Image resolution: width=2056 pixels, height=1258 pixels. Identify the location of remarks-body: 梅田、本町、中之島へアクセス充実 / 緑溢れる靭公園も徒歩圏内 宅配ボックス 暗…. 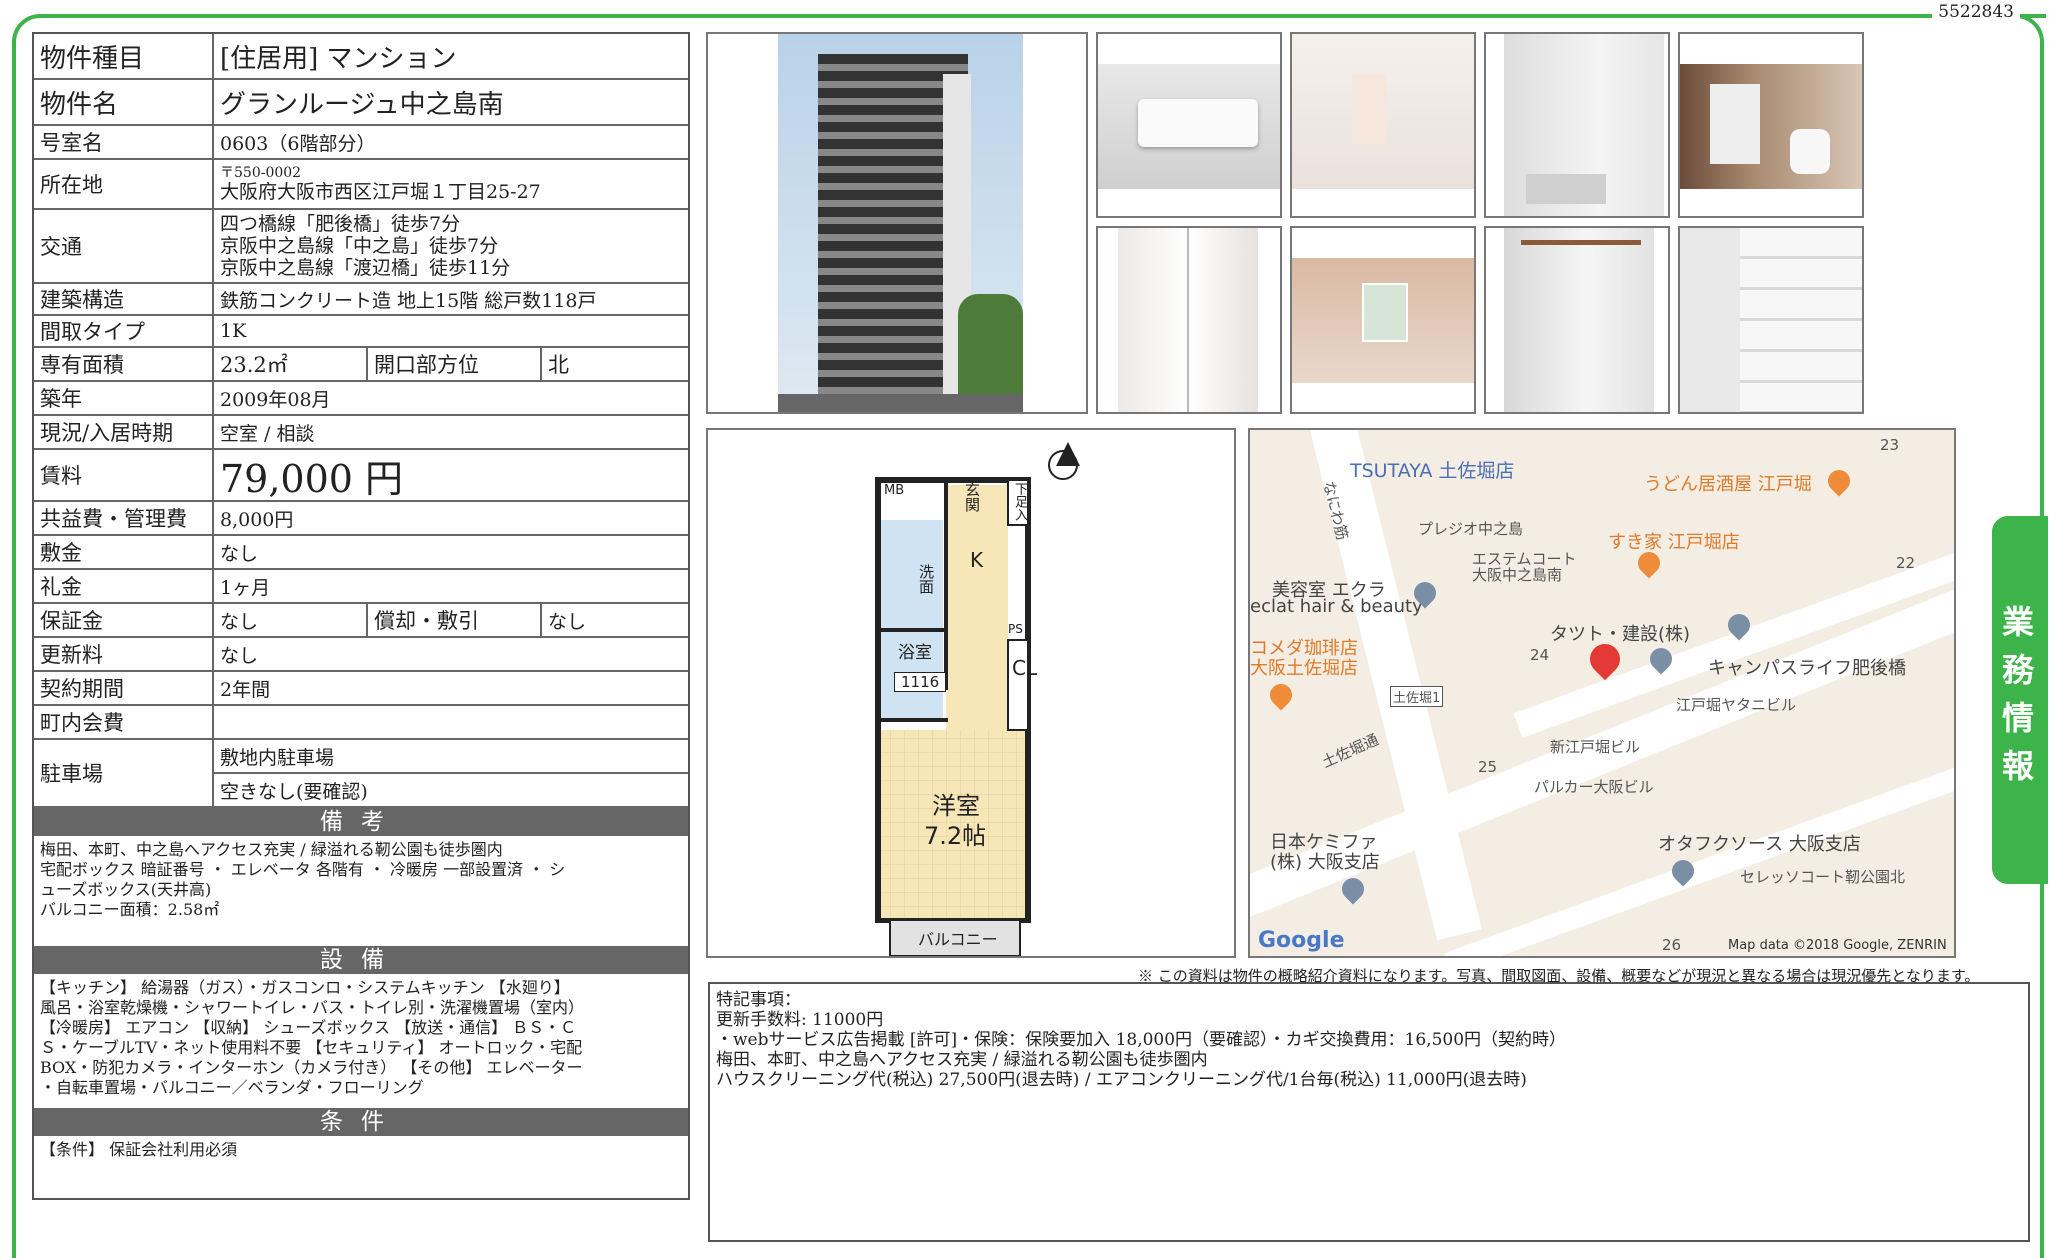
(361, 891).